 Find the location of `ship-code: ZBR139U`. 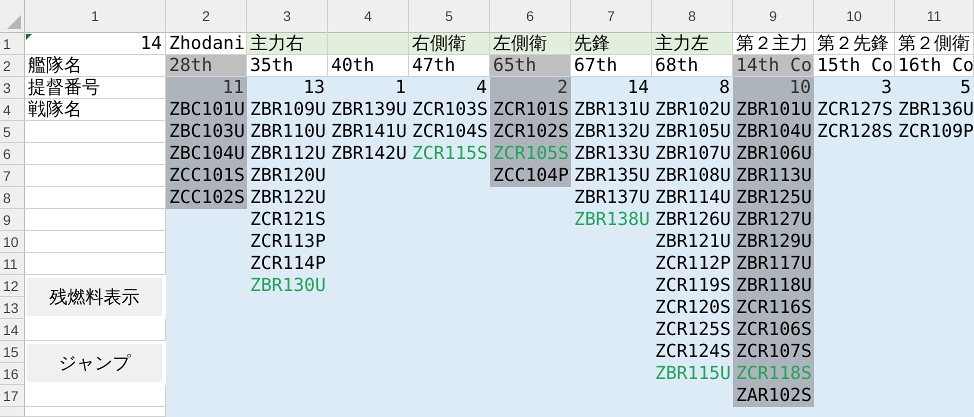

ship-code: ZBR139U is located at coordinates (369, 110).